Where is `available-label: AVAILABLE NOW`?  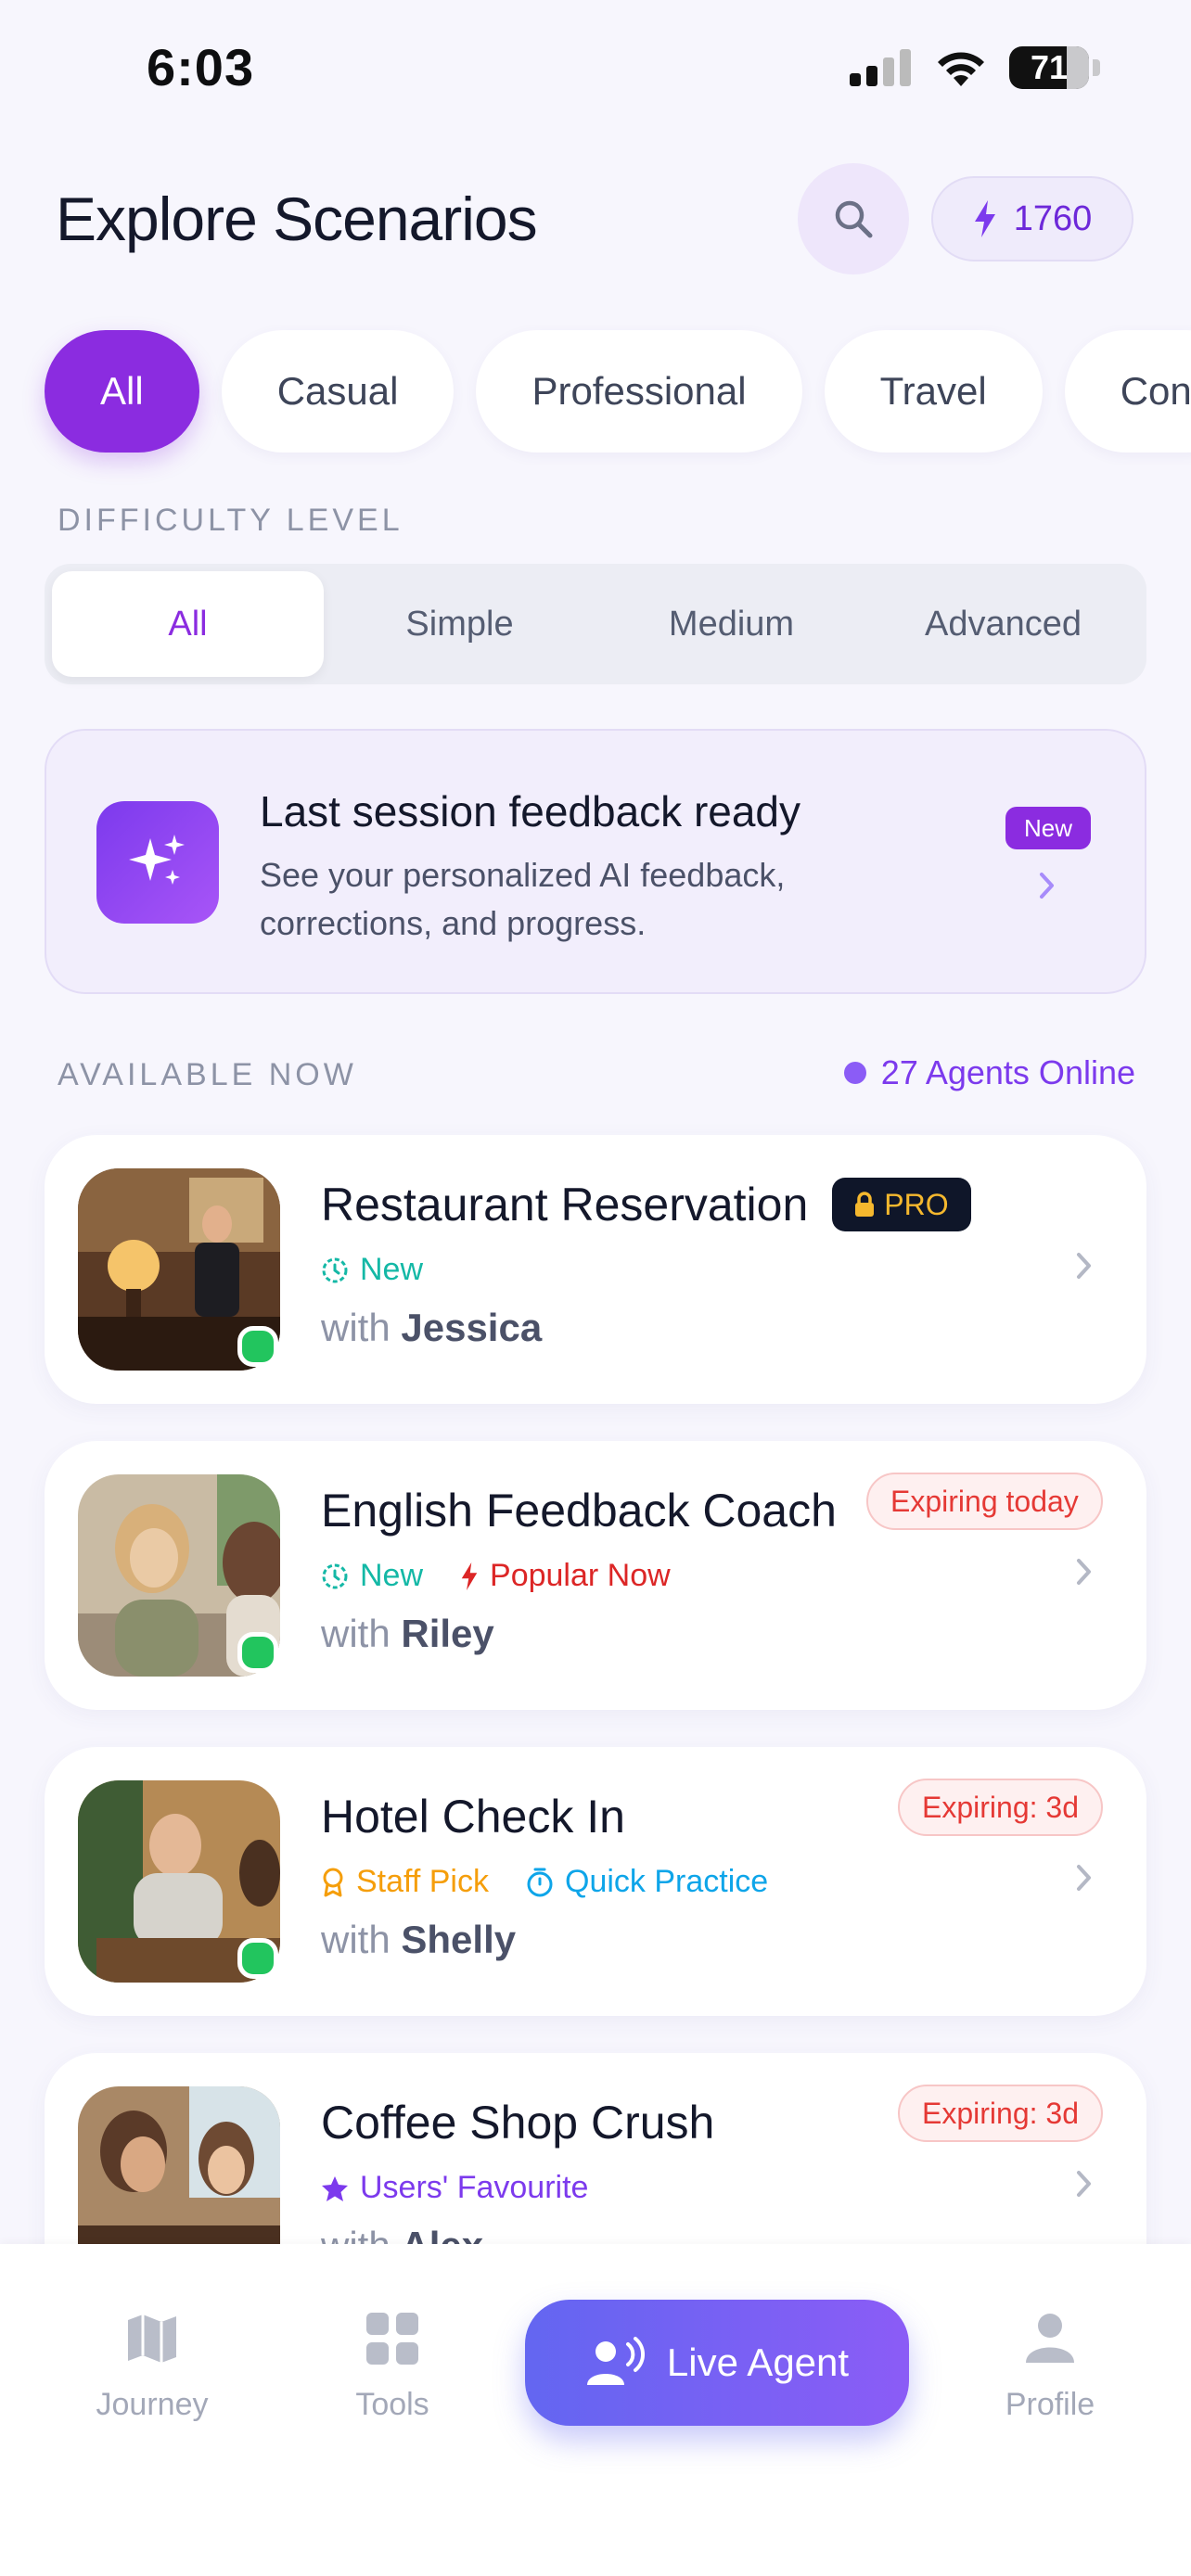 available-label: AVAILABLE NOW is located at coordinates (207, 1075).